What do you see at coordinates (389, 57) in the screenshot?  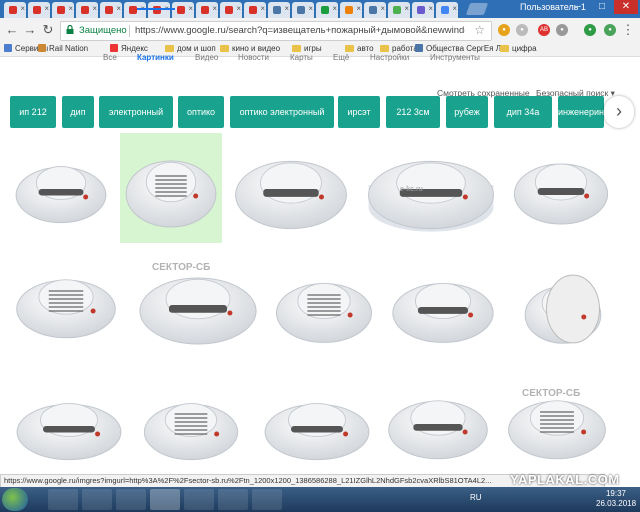 I see `search-tab: Настройки` at bounding box center [389, 57].